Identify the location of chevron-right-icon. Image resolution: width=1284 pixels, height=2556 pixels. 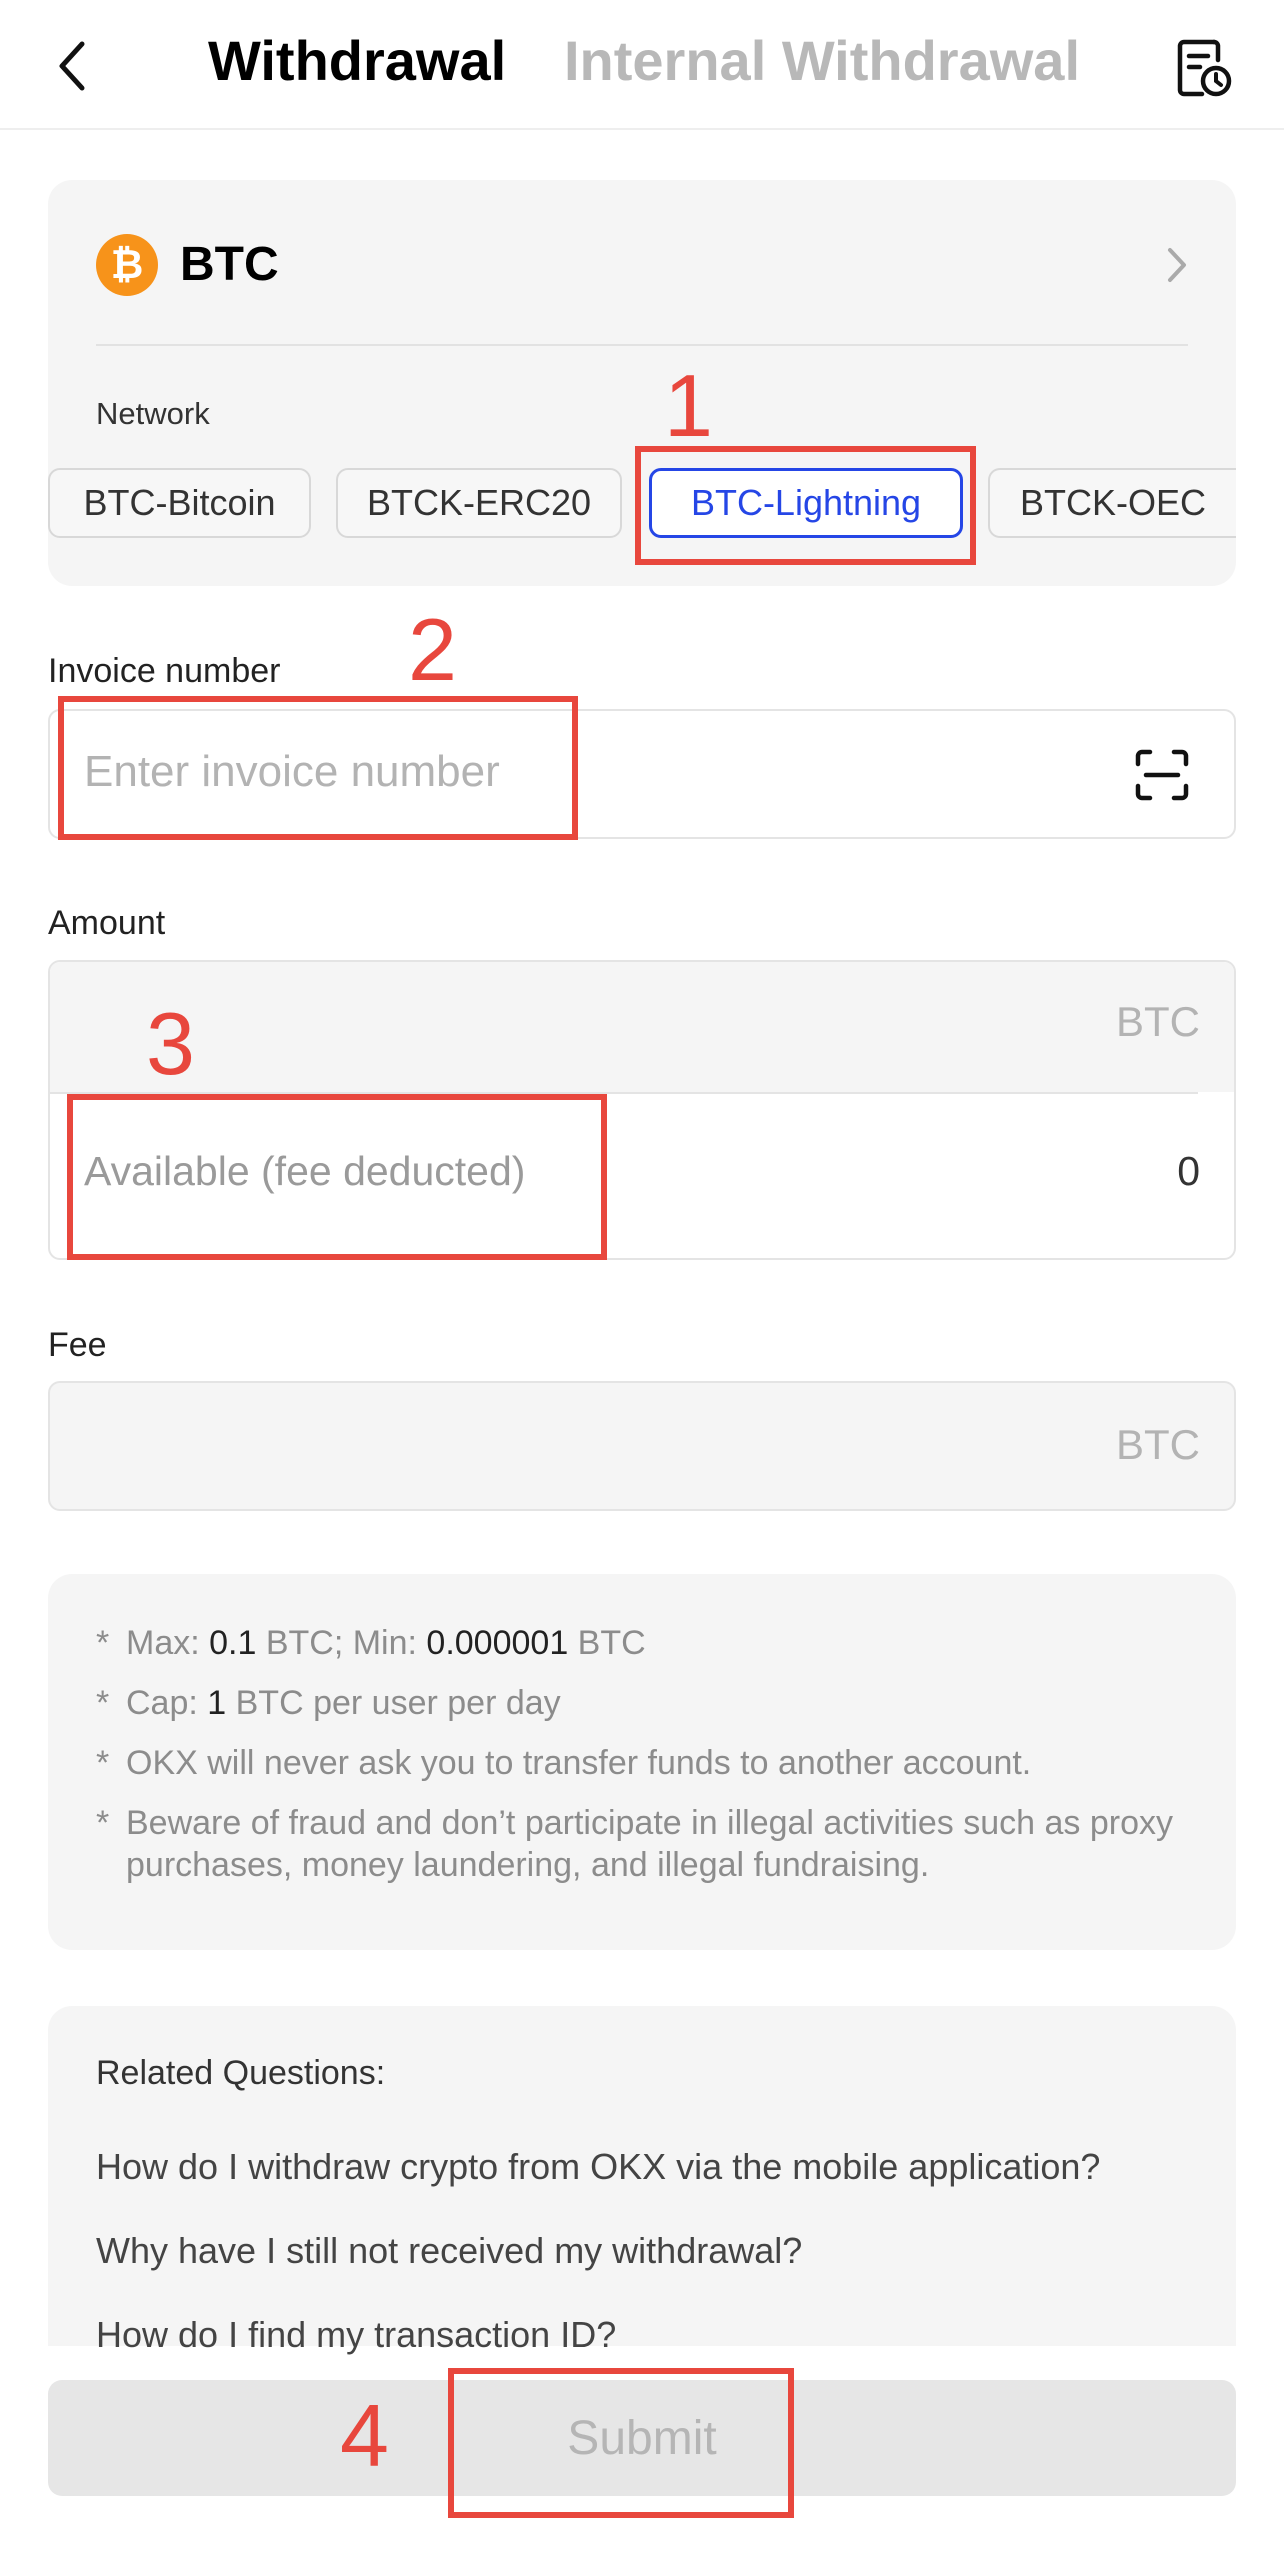
(1177, 265).